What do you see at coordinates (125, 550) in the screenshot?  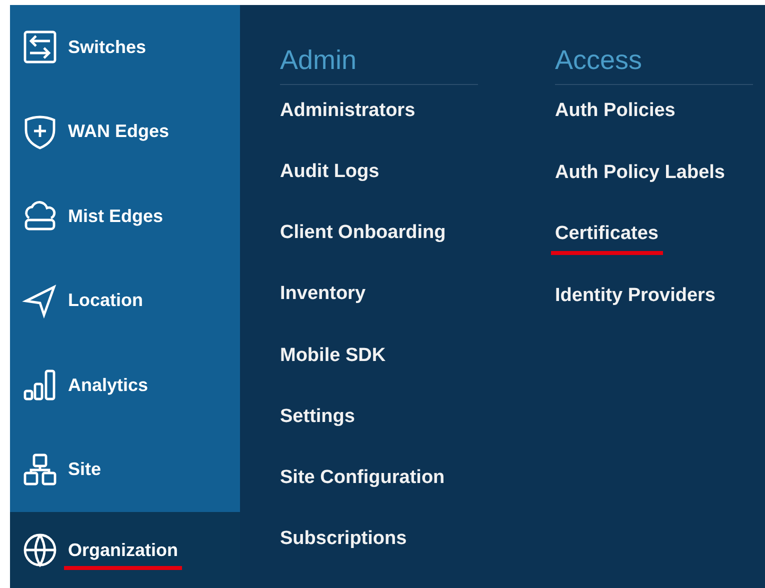 I see `sidebar-item: Organization` at bounding box center [125, 550].